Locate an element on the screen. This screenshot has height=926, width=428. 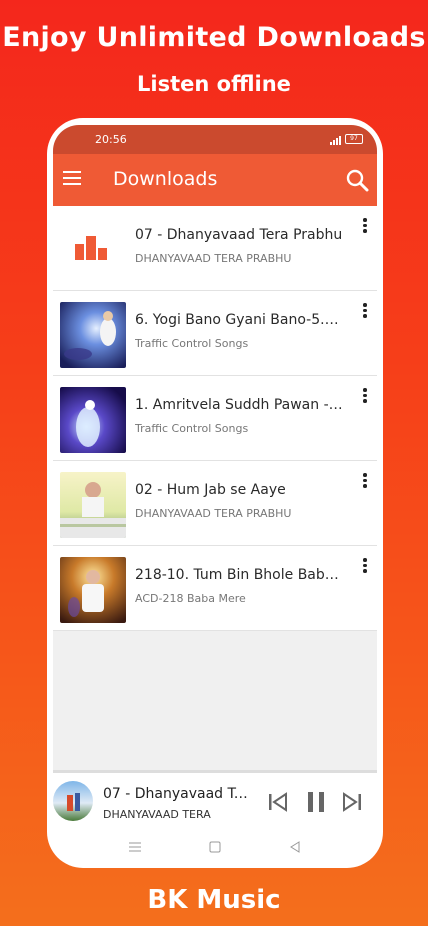
previous-icon is located at coordinates (278, 802).